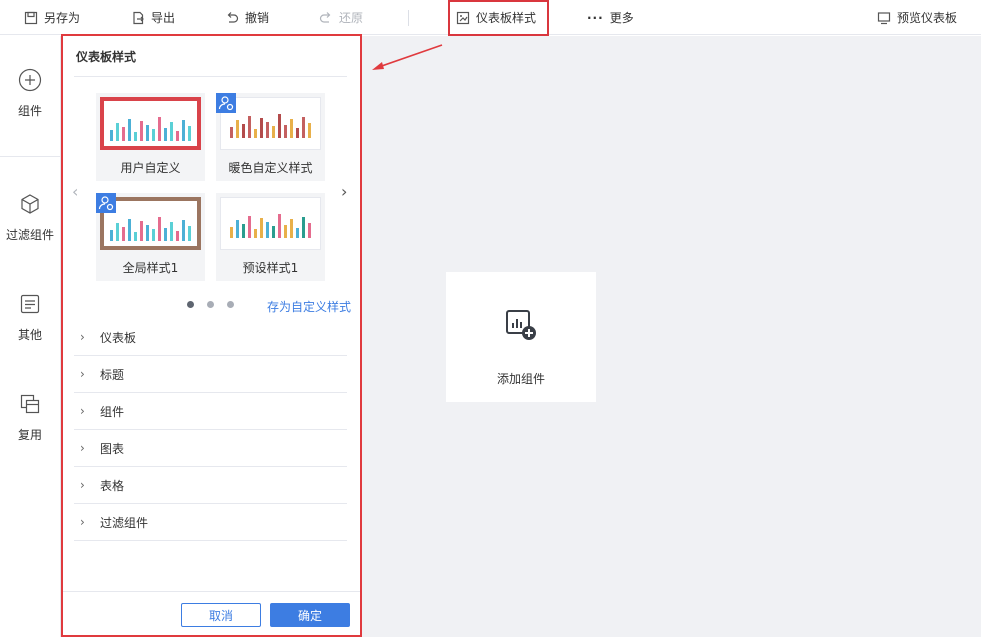  What do you see at coordinates (210, 374) in the screenshot?
I see `style-section-row: › 标题` at bounding box center [210, 374].